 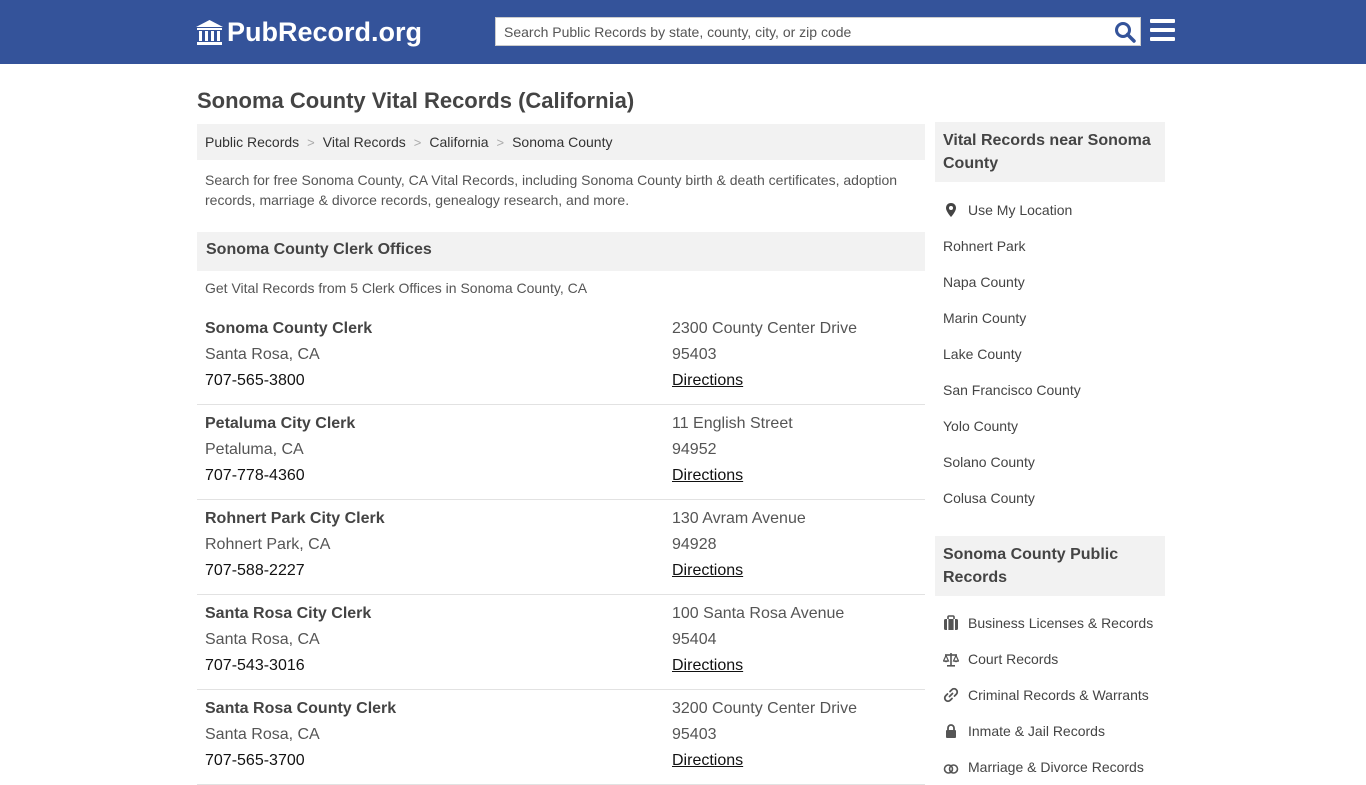 I want to click on office-phone: 707-565-3700, so click(x=255, y=761).